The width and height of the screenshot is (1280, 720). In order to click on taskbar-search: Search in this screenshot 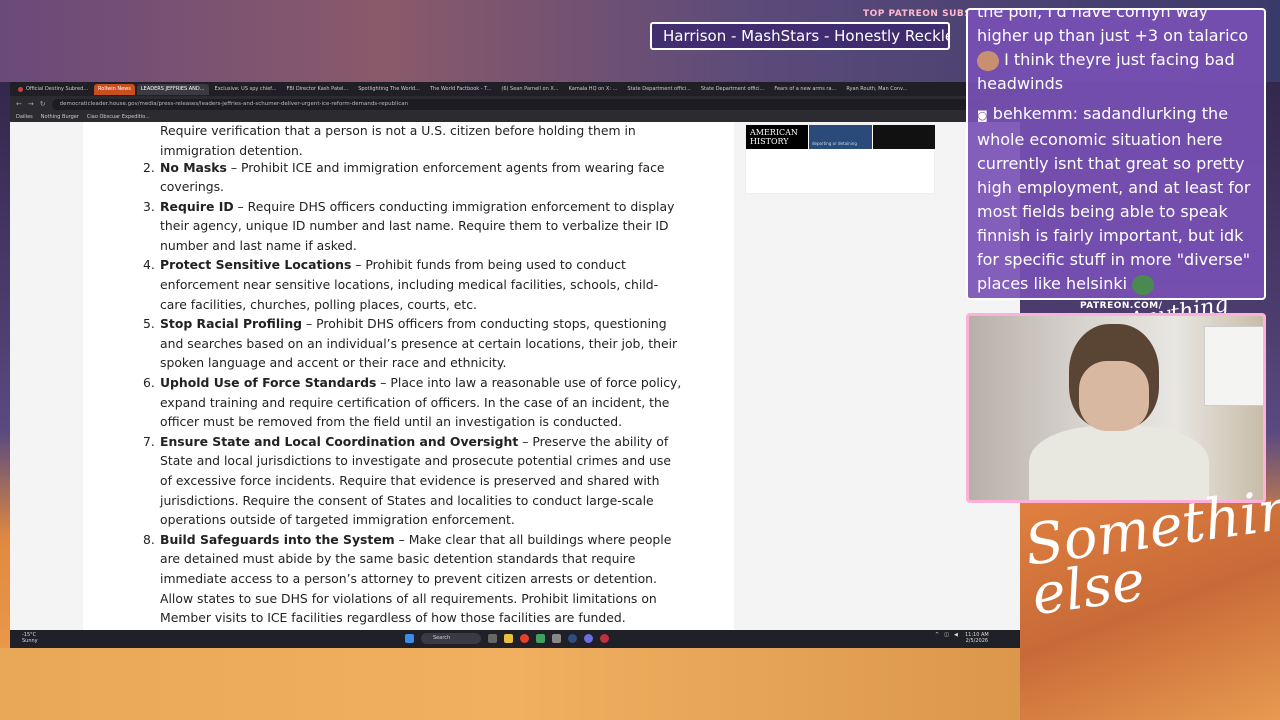, I will do `click(451, 638)`.